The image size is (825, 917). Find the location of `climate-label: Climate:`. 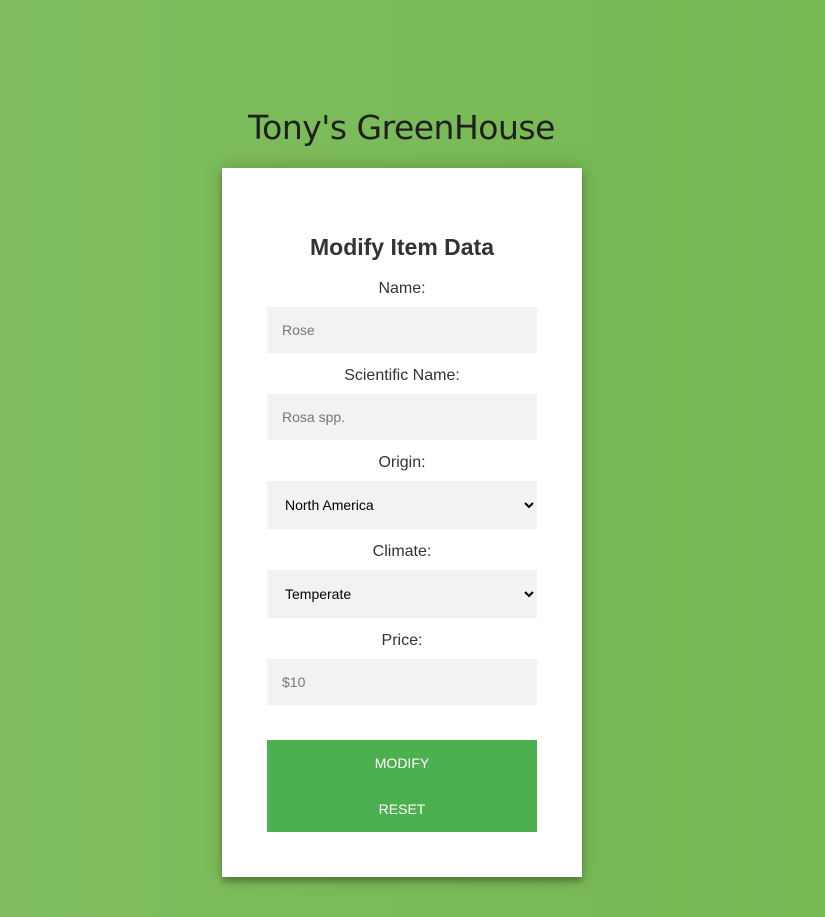

climate-label: Climate: is located at coordinates (402, 551).